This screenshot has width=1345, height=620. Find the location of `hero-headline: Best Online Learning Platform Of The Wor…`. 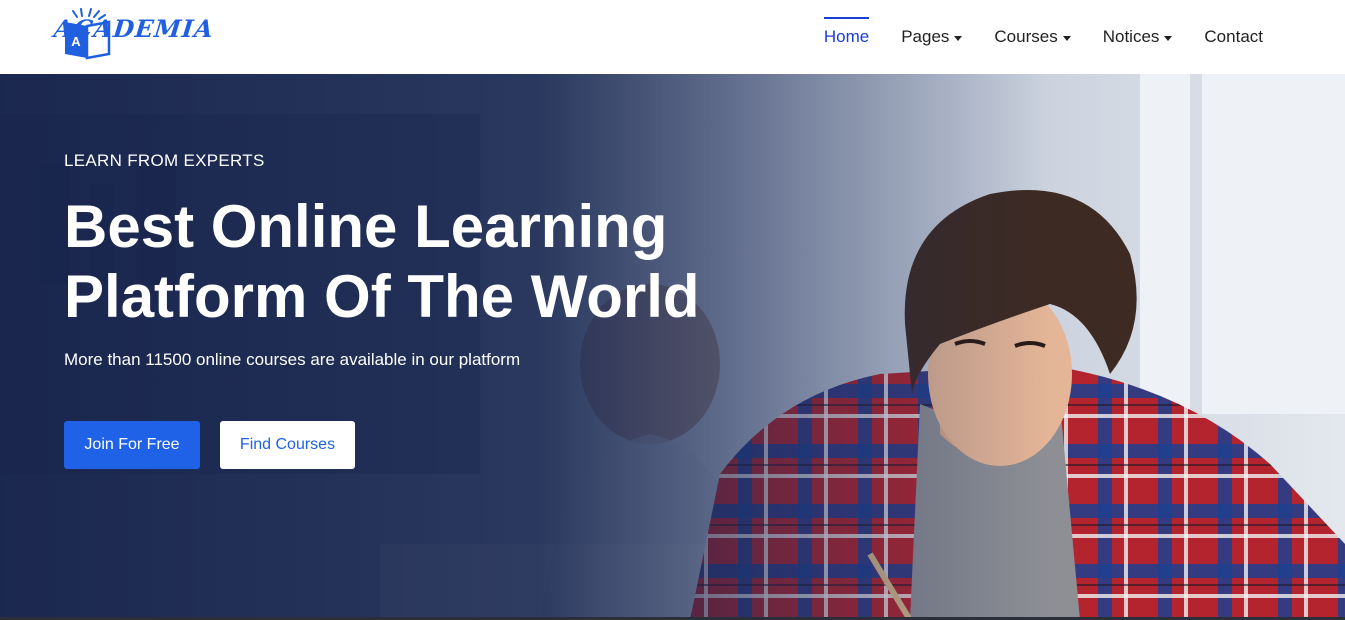

hero-headline: Best Online Learning Platform Of The Wor… is located at coordinates (414, 262).